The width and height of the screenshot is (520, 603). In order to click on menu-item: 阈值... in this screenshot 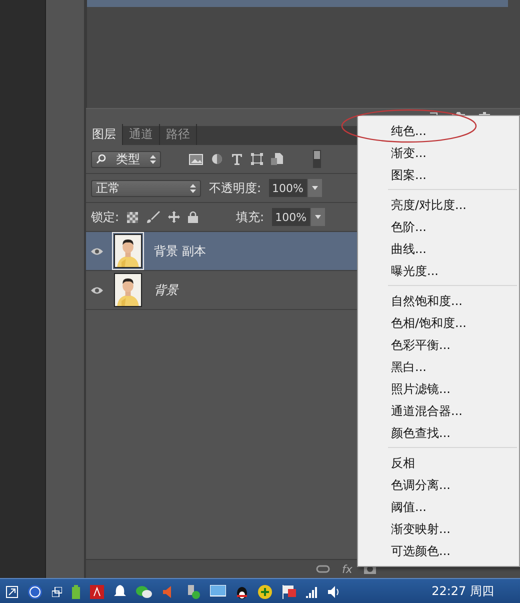, I will do `click(438, 507)`.